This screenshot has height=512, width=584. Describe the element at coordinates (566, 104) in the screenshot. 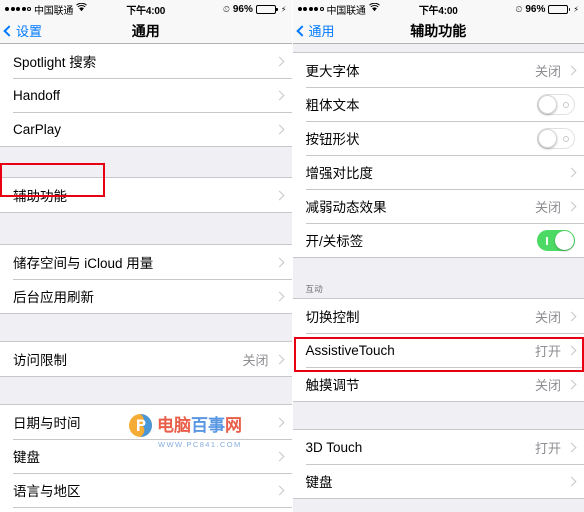

I see `toggle-off-circle-icon` at that location.